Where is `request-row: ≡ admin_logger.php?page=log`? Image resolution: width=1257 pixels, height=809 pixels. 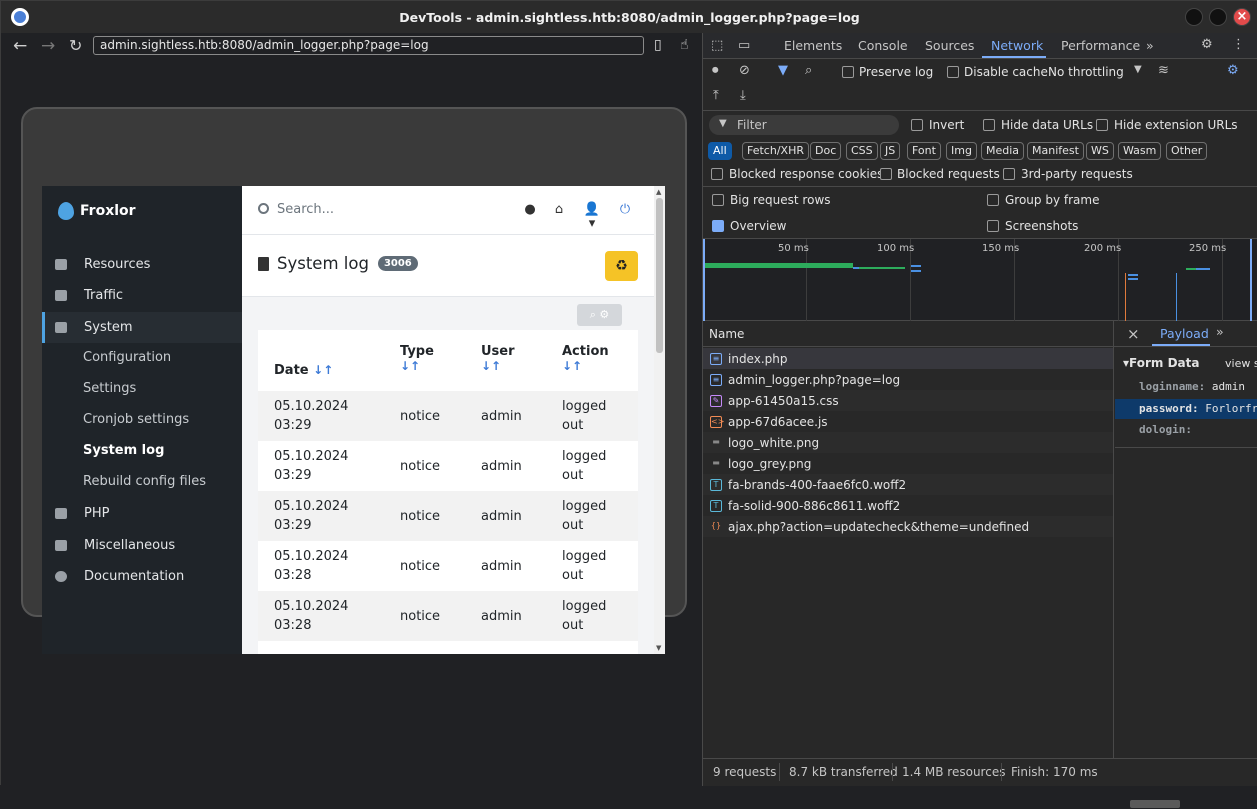
request-row: ≡ admin_logger.php?page=log is located at coordinates (908, 379).